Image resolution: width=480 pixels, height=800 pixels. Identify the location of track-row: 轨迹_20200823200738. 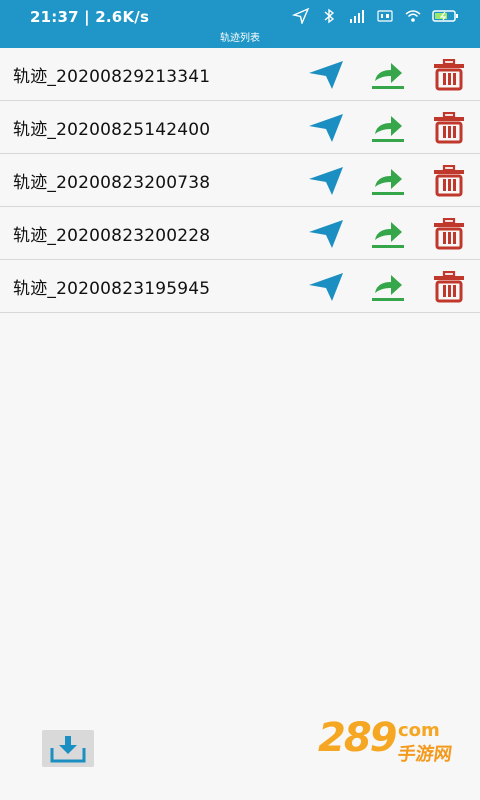
(240, 180).